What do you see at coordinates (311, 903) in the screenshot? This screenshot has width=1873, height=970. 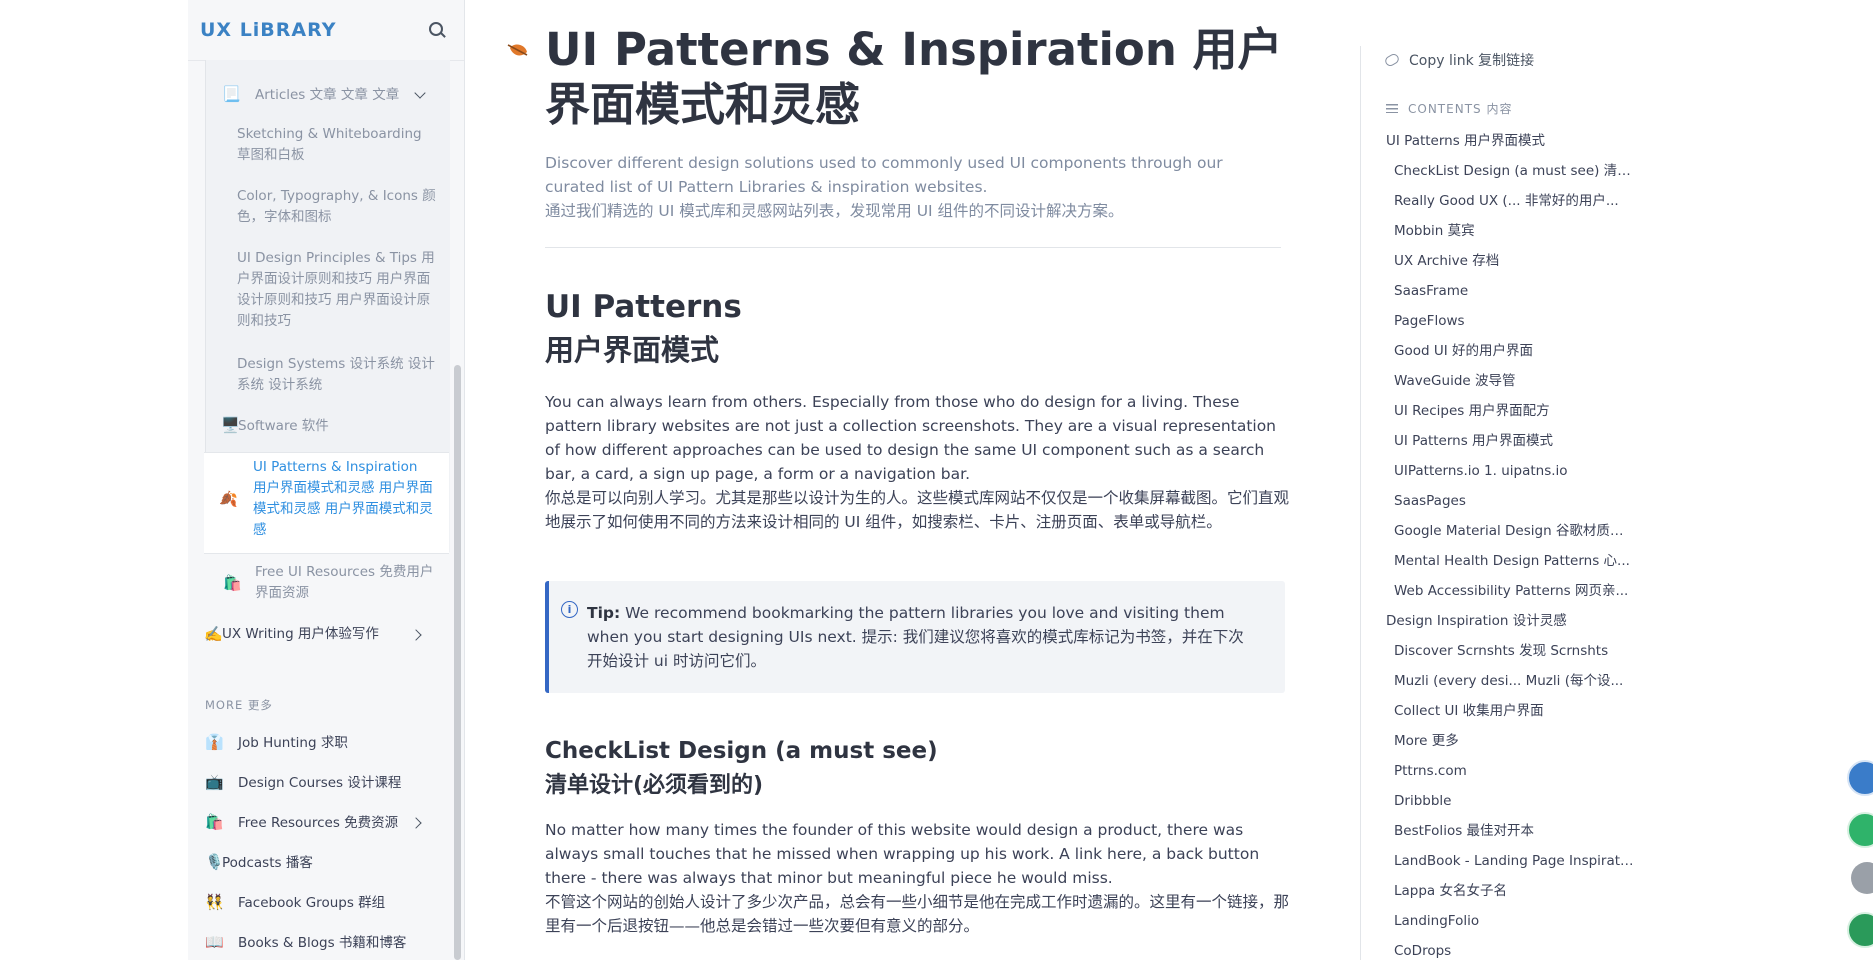 I see `nav-item-facebook-groups: Facebook Groups 群组` at bounding box center [311, 903].